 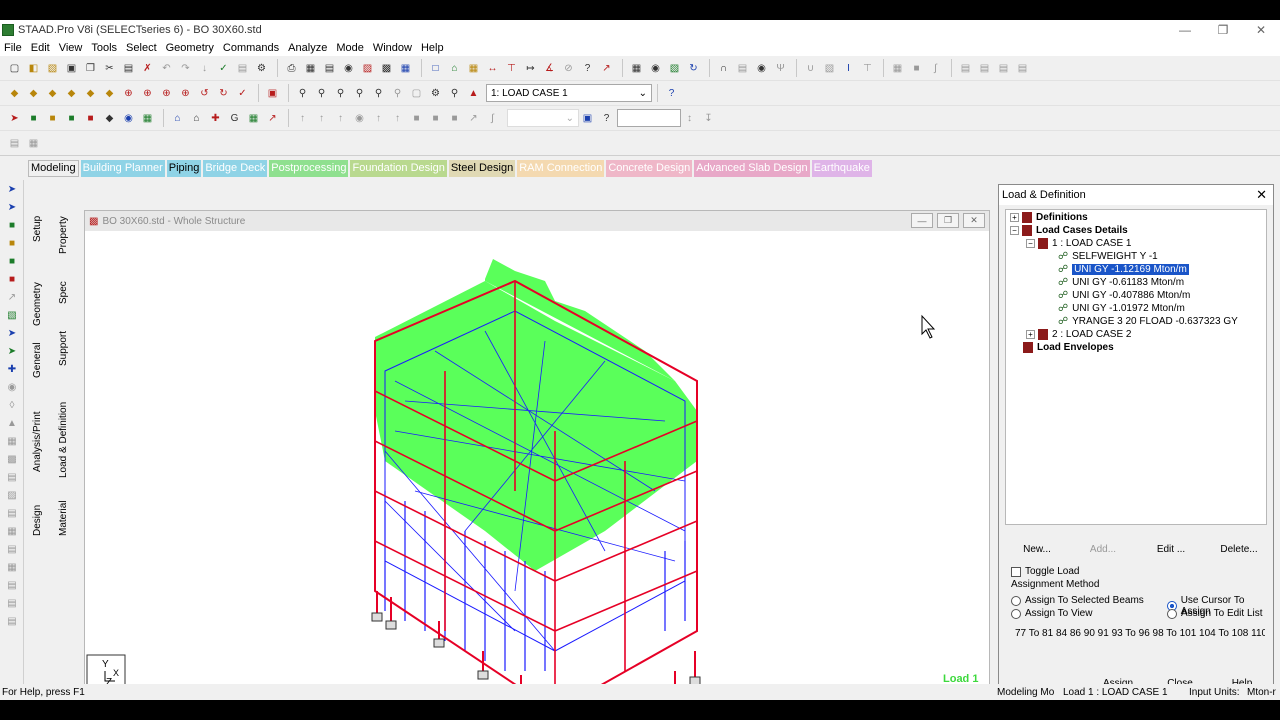 What do you see at coordinates (14, 93) in the screenshot?
I see `iso-view-icon: ◆` at bounding box center [14, 93].